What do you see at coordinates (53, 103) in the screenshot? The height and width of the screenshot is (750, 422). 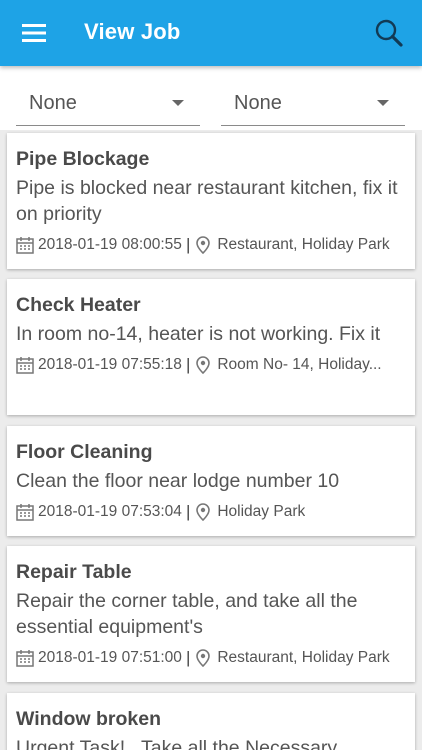 I see `filter-select-1-value: None` at bounding box center [53, 103].